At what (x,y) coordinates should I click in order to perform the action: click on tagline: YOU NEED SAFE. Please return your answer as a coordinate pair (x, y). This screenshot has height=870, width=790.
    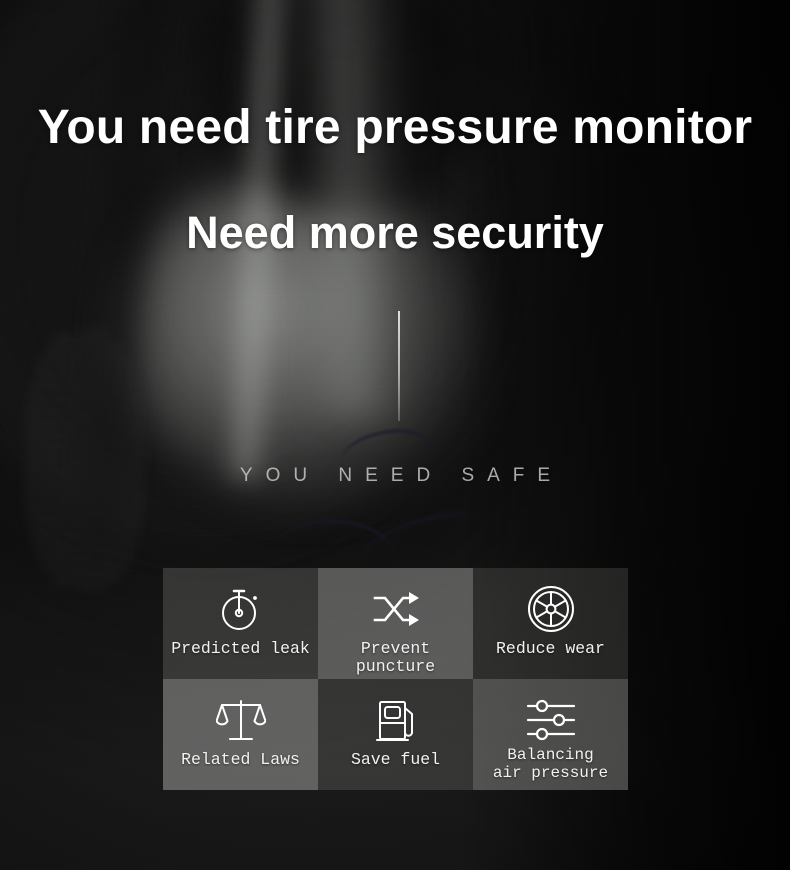
    Looking at the image, I should click on (401, 475).